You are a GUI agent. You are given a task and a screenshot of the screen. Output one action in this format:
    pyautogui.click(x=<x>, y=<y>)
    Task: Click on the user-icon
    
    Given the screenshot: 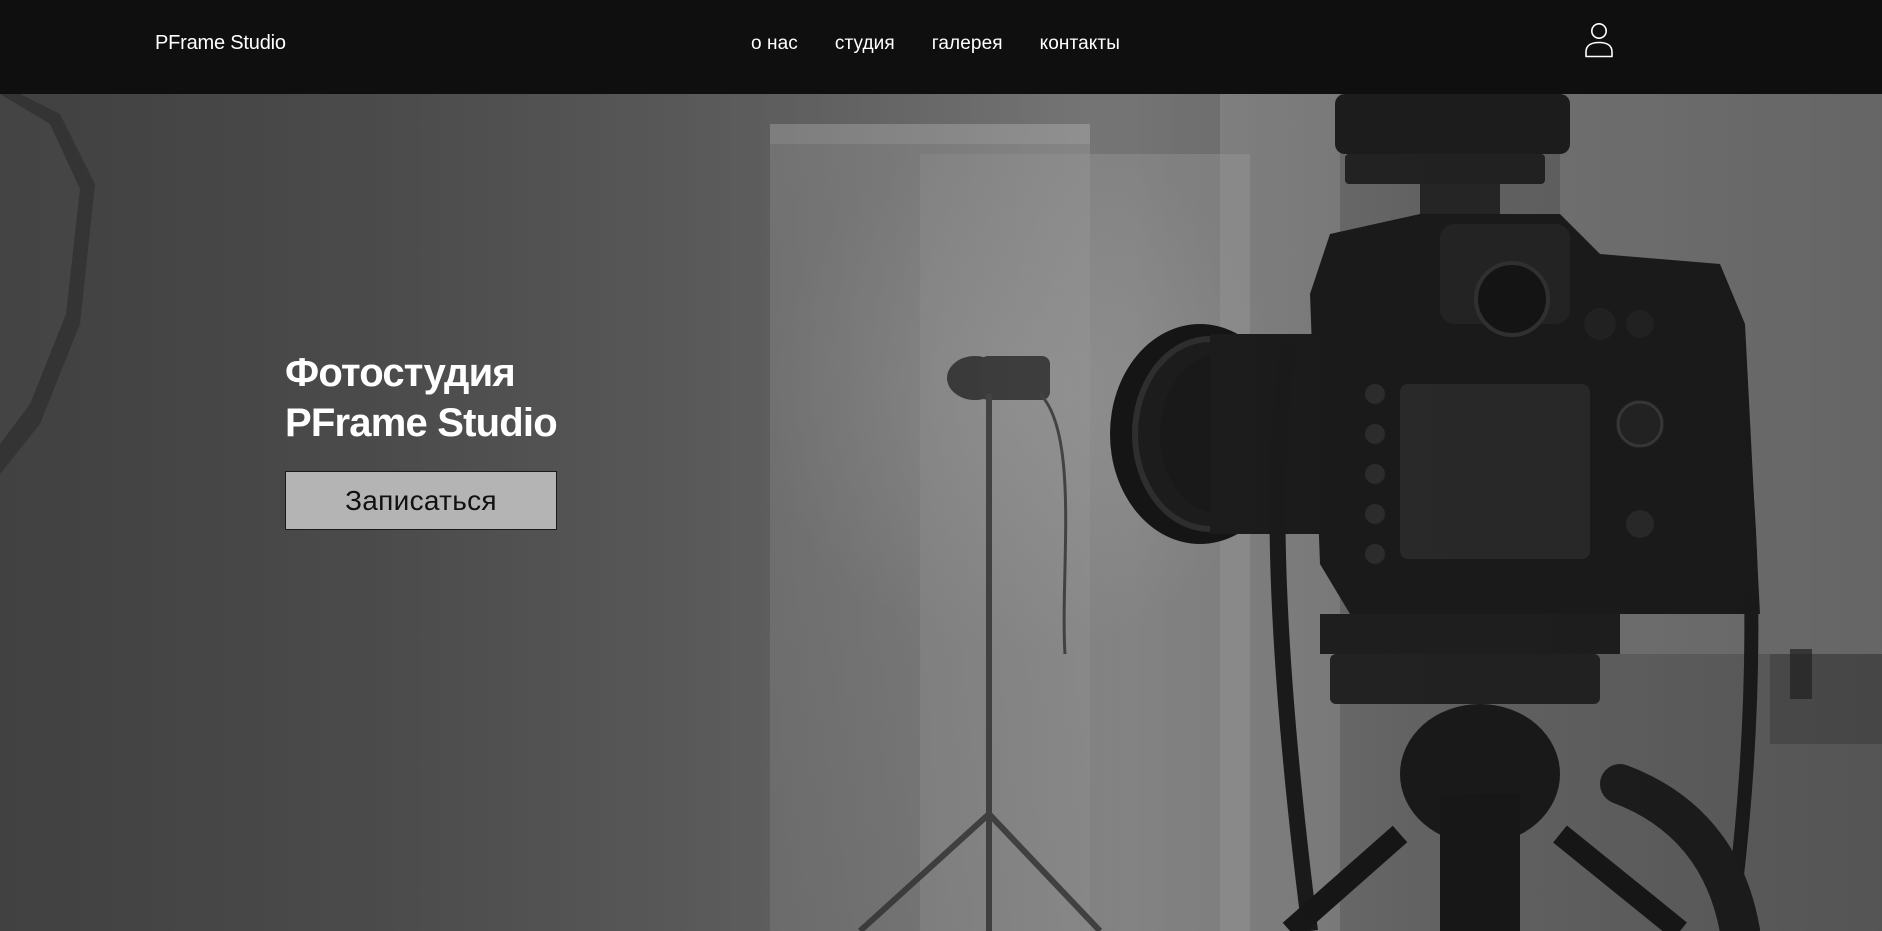 What is the action you would take?
    pyautogui.click(x=1599, y=40)
    